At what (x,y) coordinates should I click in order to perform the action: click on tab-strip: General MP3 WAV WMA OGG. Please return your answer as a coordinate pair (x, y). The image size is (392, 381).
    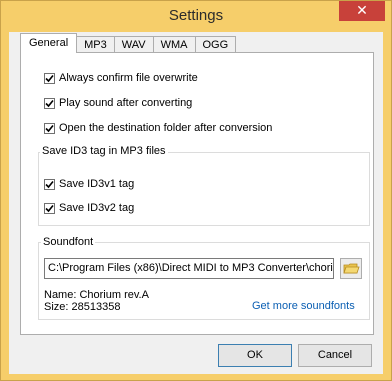
    Looking at the image, I should click on (128, 43).